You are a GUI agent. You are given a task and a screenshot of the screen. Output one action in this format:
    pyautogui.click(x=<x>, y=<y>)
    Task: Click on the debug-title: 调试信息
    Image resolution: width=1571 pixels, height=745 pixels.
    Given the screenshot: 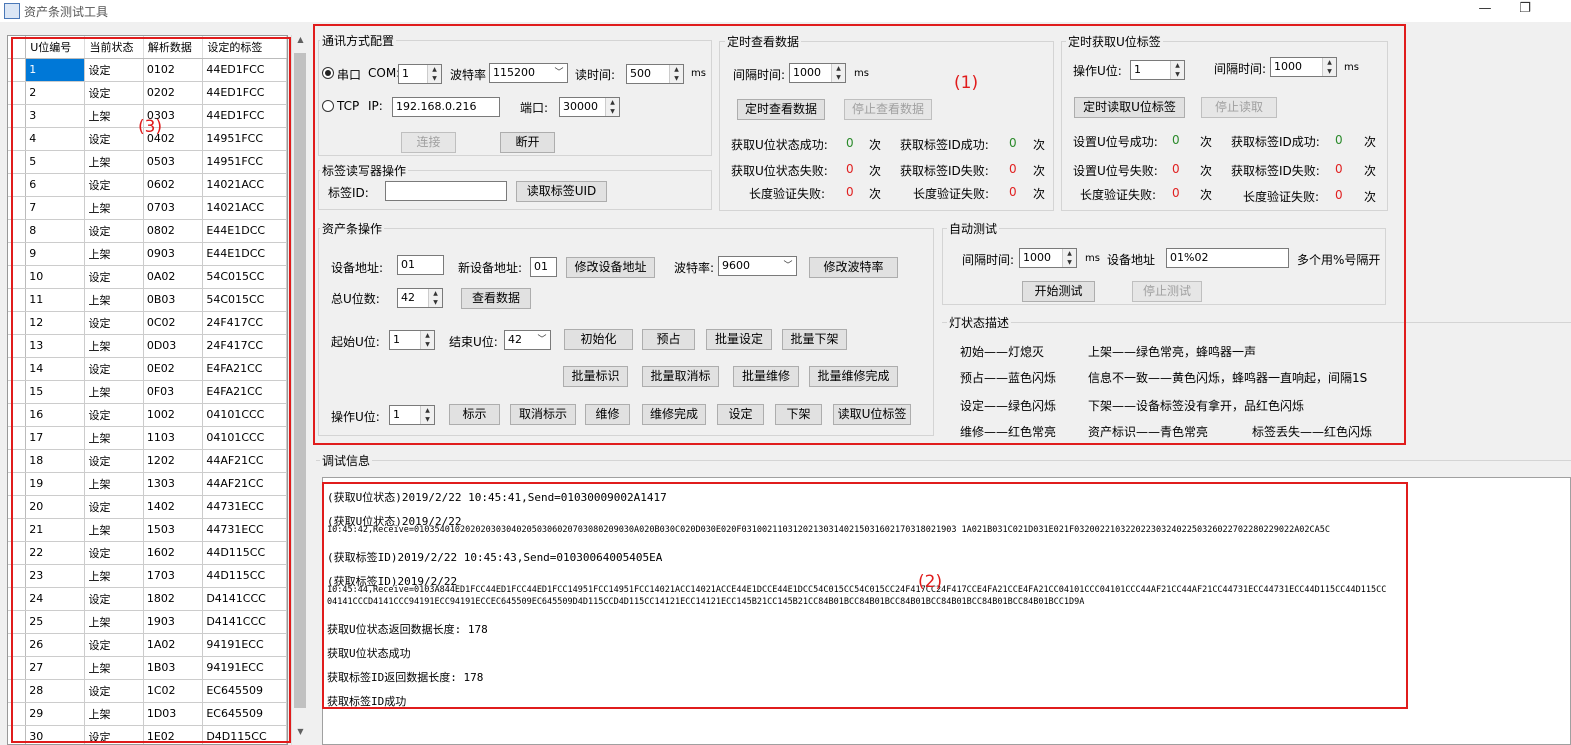 What is the action you would take?
    pyautogui.click(x=346, y=460)
    